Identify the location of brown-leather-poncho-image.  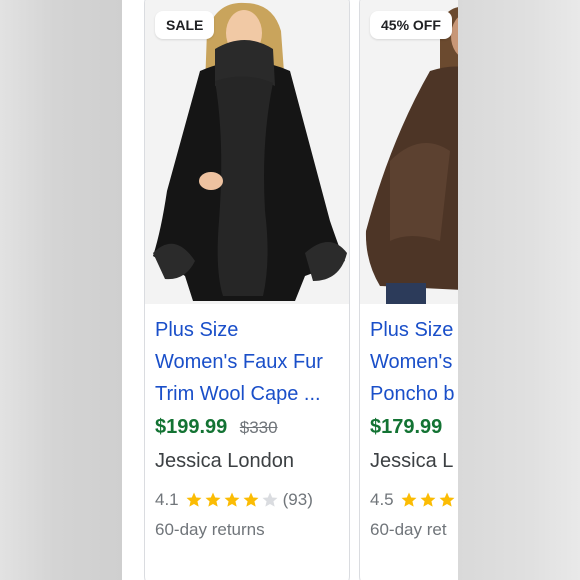
(409, 152).